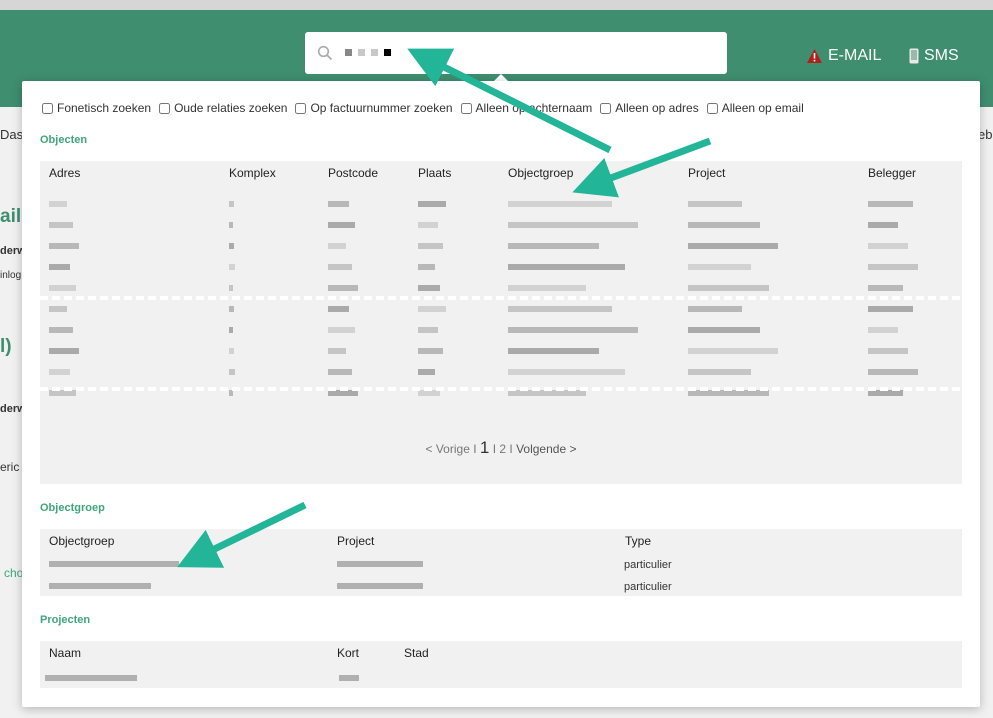 The width and height of the screenshot is (993, 718). Describe the element at coordinates (941, 55) in the screenshot. I see `sms-label: SMS` at that location.